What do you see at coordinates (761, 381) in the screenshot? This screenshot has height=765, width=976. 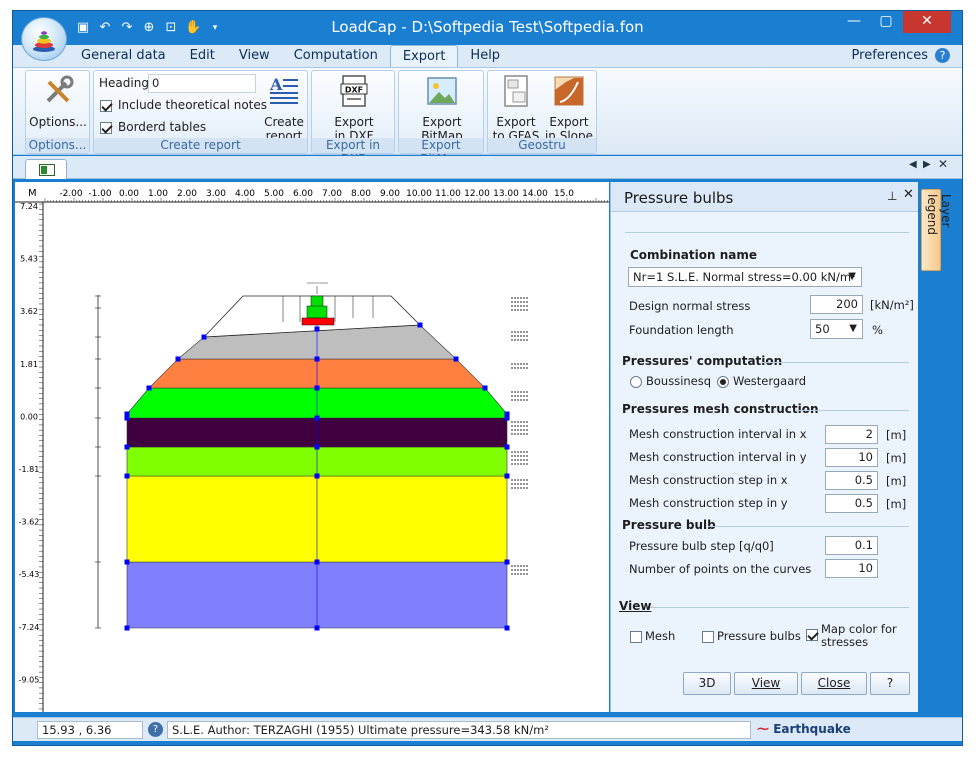 I see `westergaard-radio: Westergaard` at bounding box center [761, 381].